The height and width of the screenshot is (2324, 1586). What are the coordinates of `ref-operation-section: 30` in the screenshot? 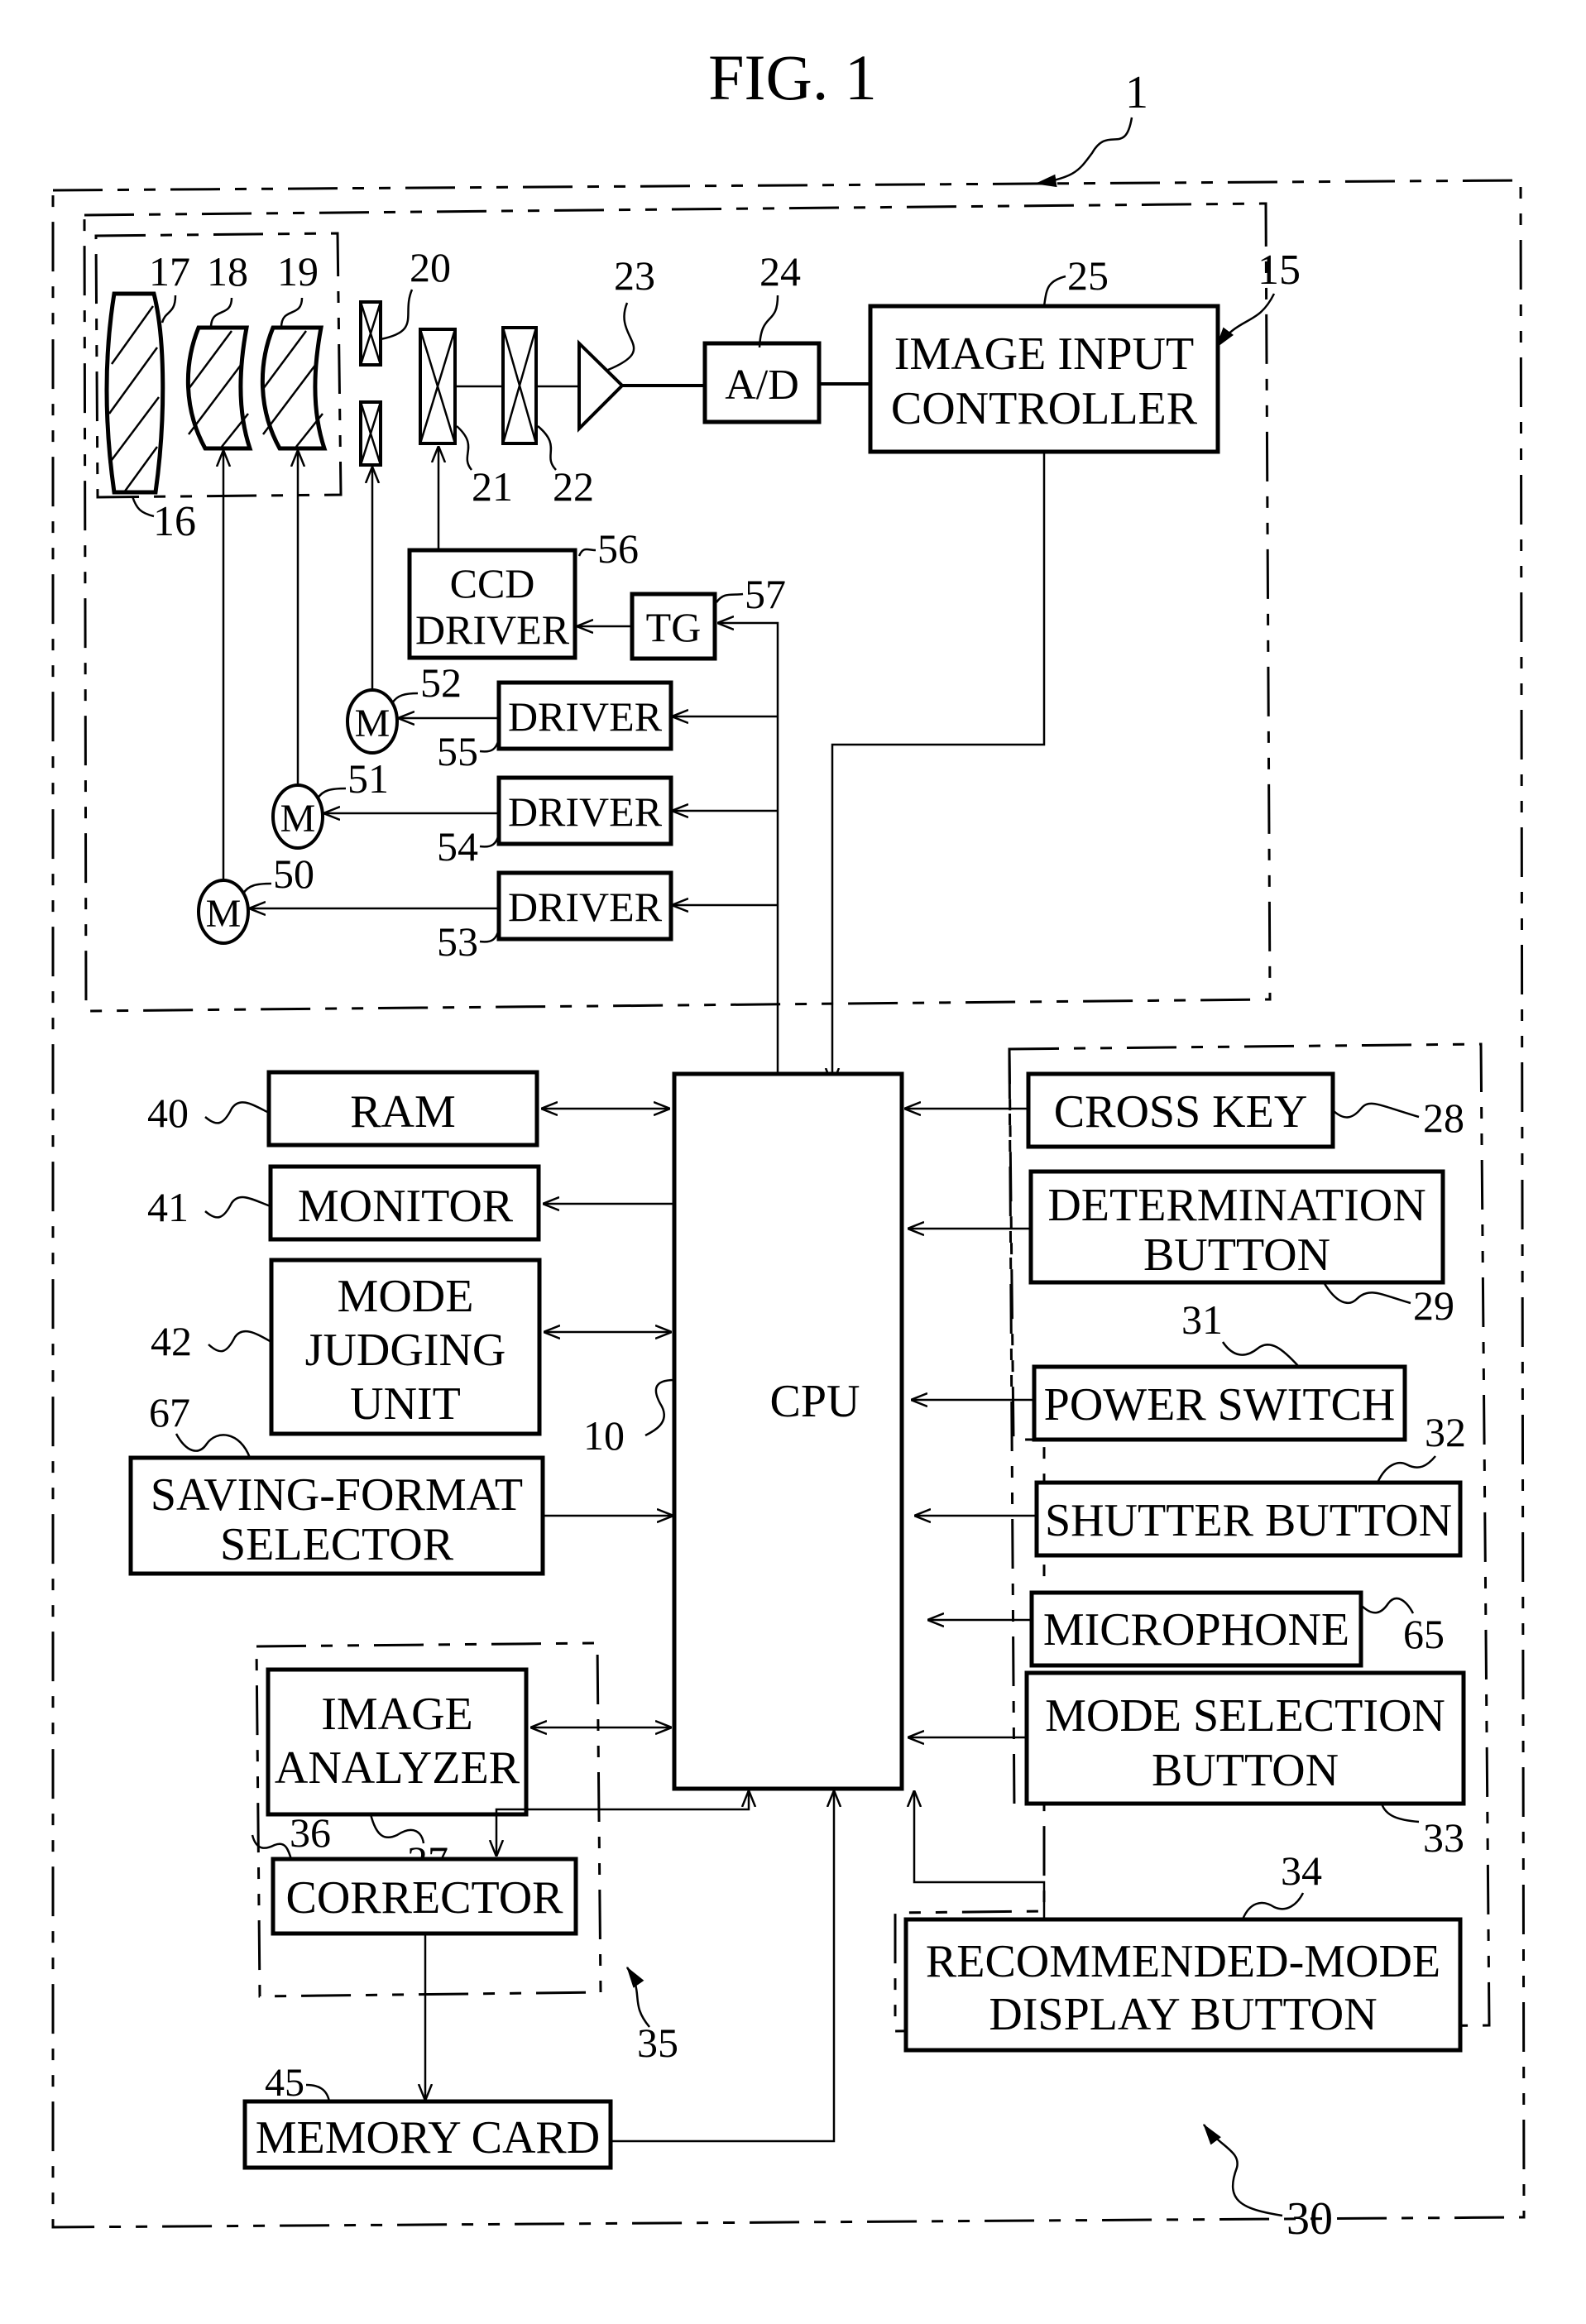 It's located at (1310, 2219).